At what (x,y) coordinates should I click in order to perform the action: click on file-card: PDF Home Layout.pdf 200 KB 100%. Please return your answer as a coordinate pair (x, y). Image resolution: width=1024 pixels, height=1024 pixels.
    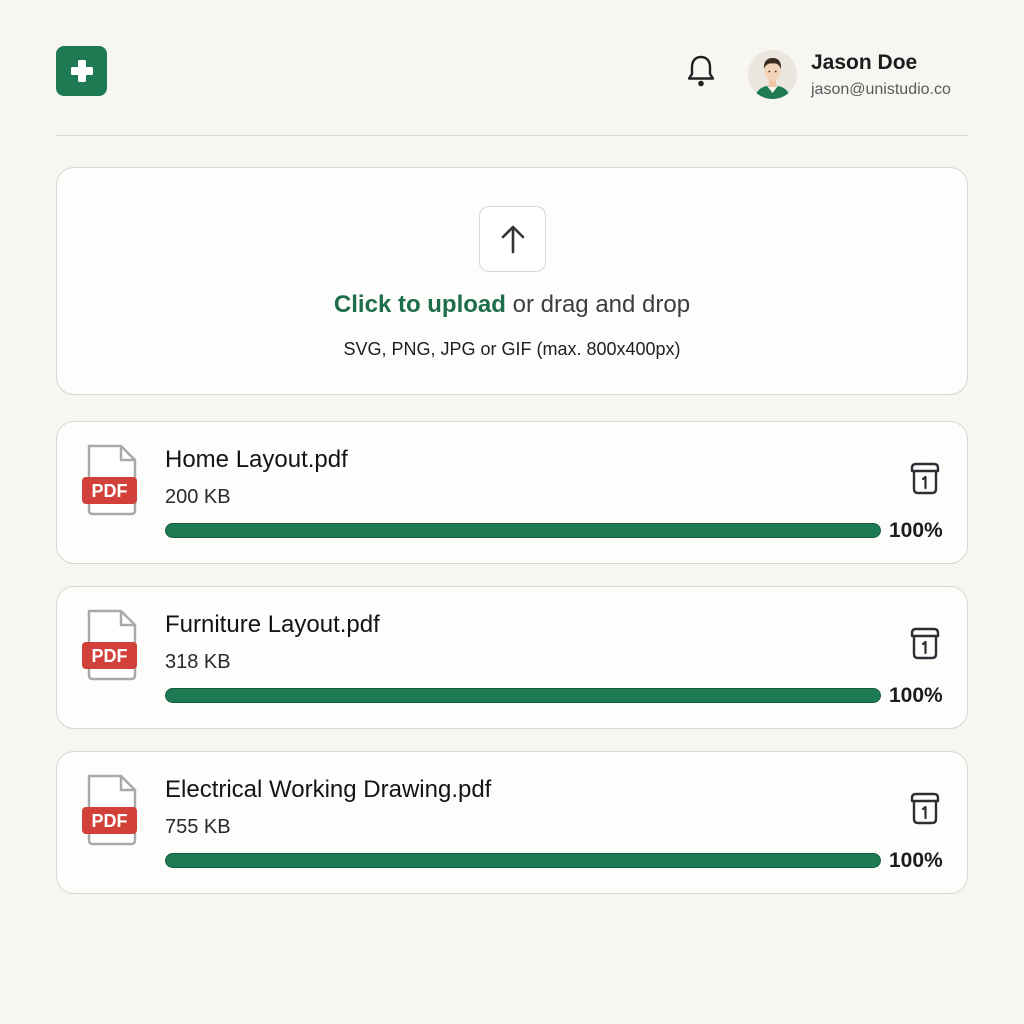
    Looking at the image, I should click on (512, 492).